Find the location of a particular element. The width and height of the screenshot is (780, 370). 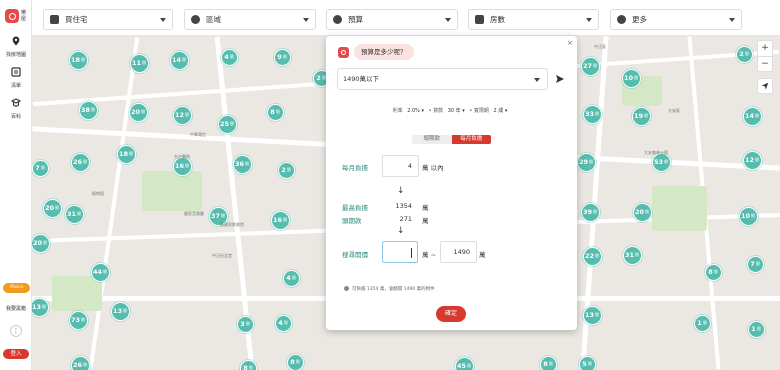

range-max-input: 1490 is located at coordinates (458, 252).